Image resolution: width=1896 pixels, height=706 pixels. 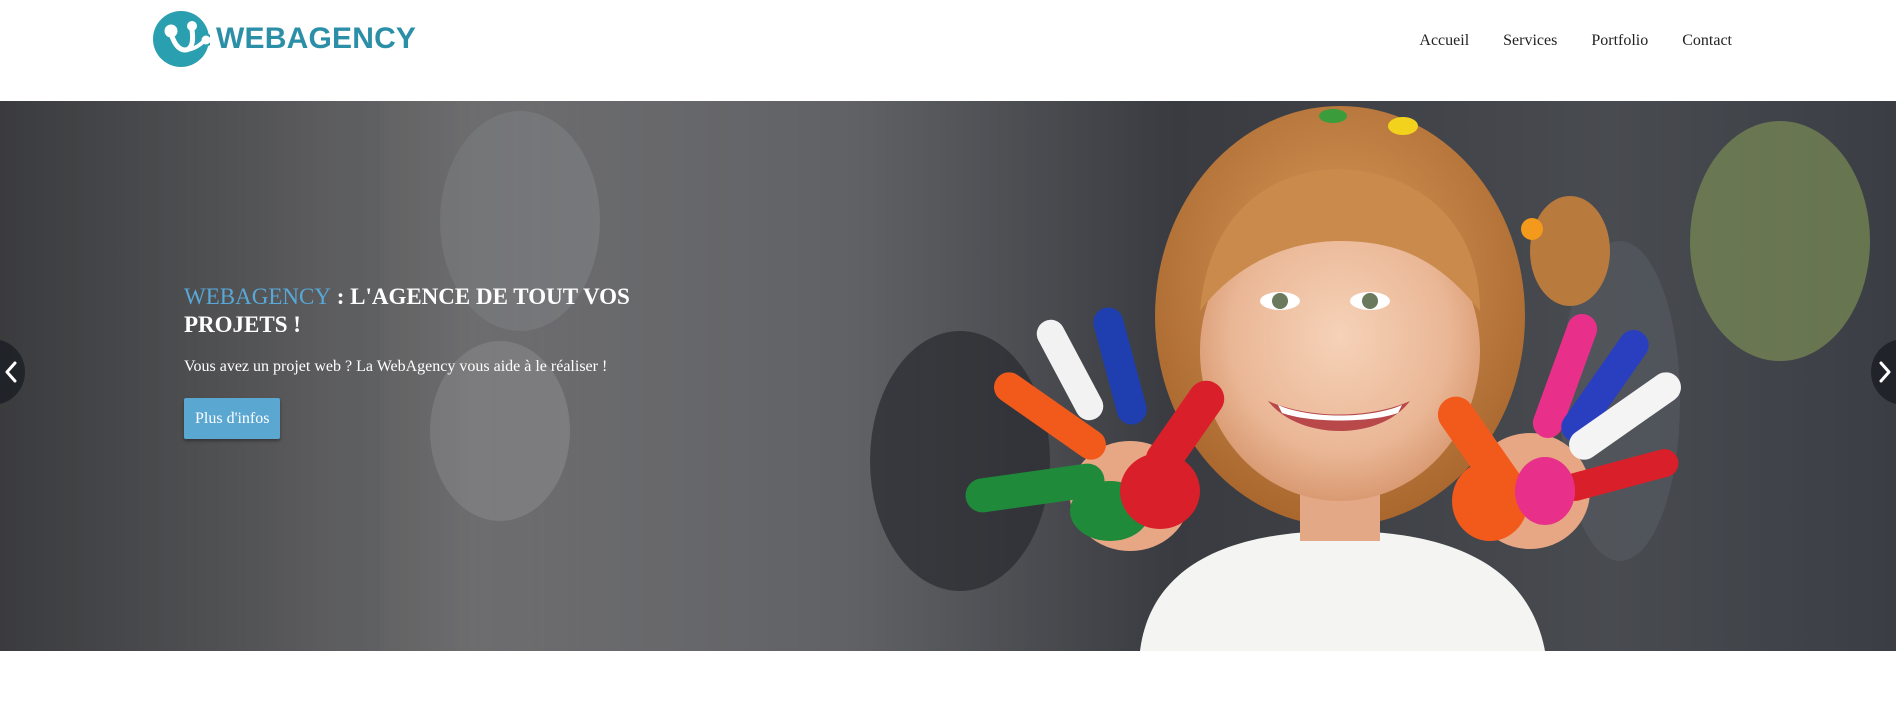 What do you see at coordinates (1707, 41) in the screenshot?
I see `nav-item-contact: Contact` at bounding box center [1707, 41].